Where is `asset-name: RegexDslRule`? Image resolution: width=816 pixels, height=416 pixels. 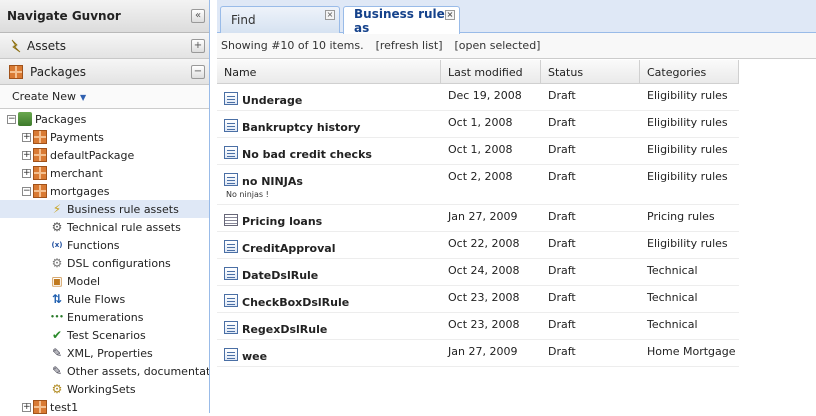
asset-name: RegexDslRule is located at coordinates (332, 327).